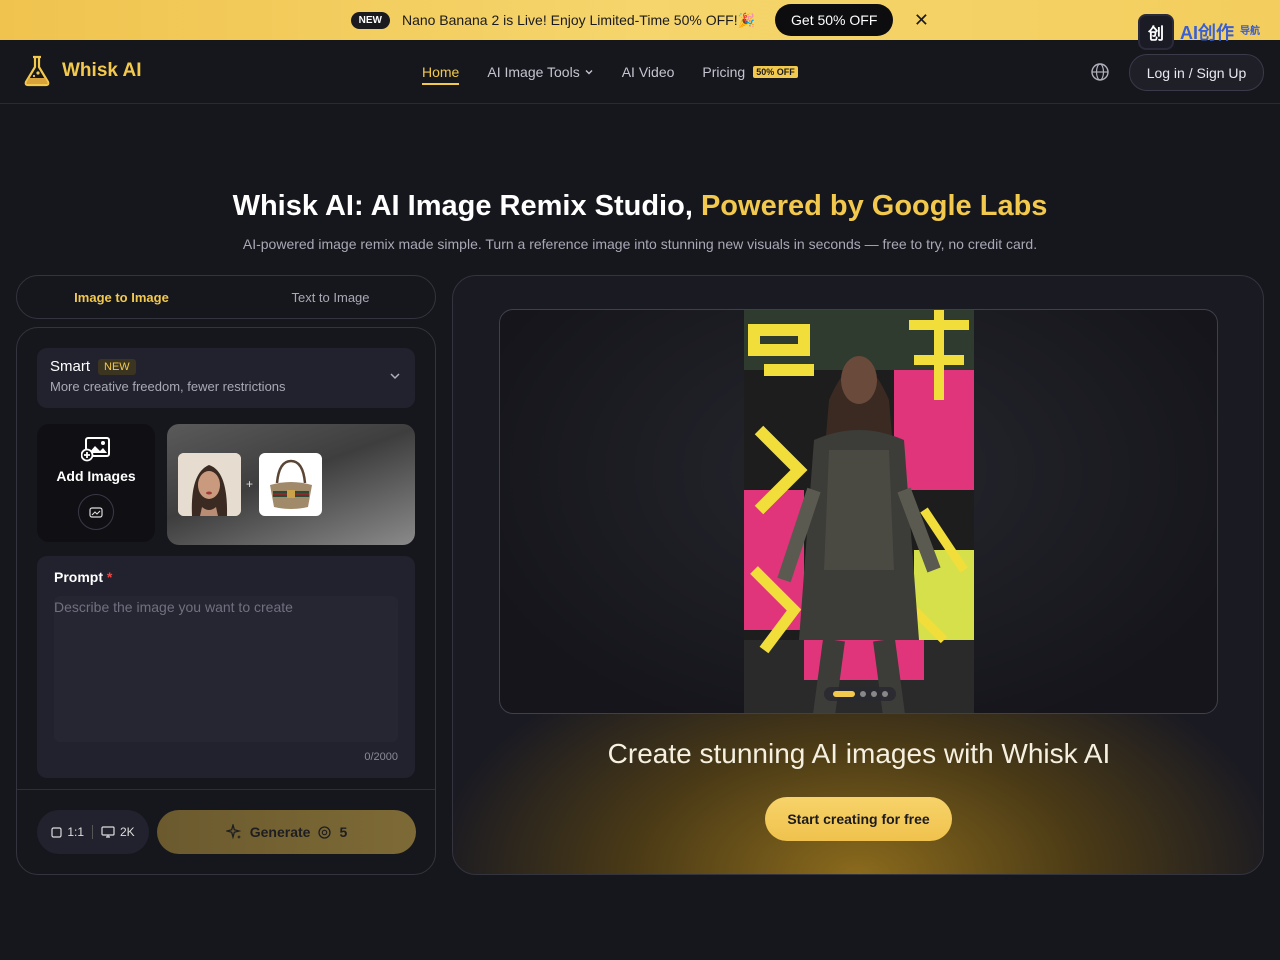 Image resolution: width=1280 pixels, height=960 pixels. I want to click on prompt-section: Prompt * 0/2000, so click(226, 667).